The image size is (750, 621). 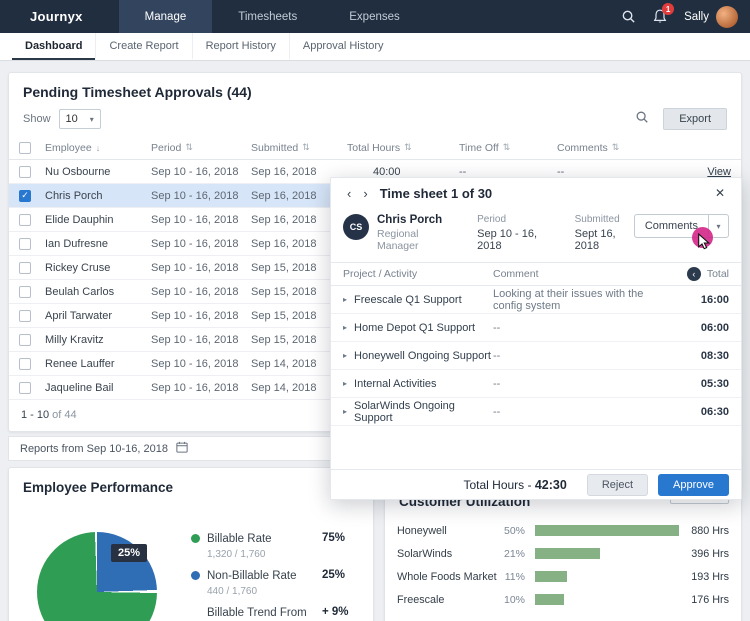 What do you see at coordinates (239, 539) in the screenshot?
I see `legend-label: Billable Rate` at bounding box center [239, 539].